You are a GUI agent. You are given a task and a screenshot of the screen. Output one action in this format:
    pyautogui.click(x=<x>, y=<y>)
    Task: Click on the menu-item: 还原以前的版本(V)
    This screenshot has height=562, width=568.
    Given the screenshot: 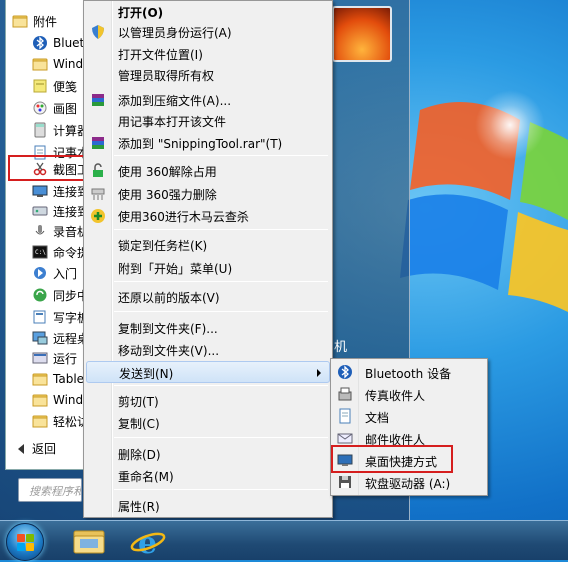 What is the action you would take?
    pyautogui.click(x=208, y=297)
    